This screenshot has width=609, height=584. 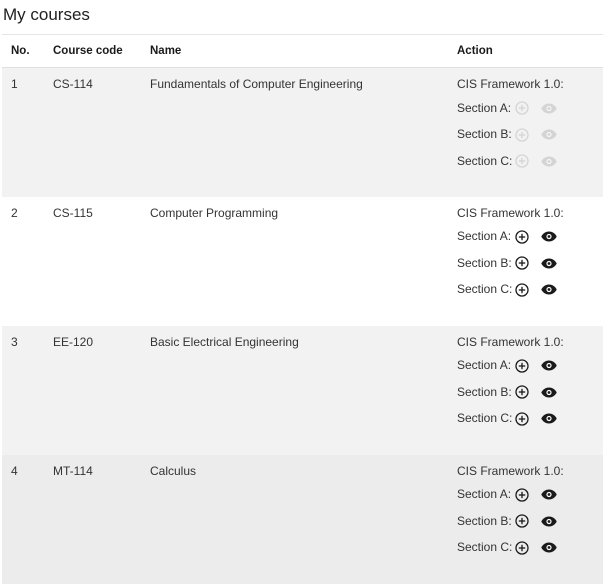 What do you see at coordinates (224, 341) in the screenshot?
I see `course-name: Basic Electrical Engineering` at bounding box center [224, 341].